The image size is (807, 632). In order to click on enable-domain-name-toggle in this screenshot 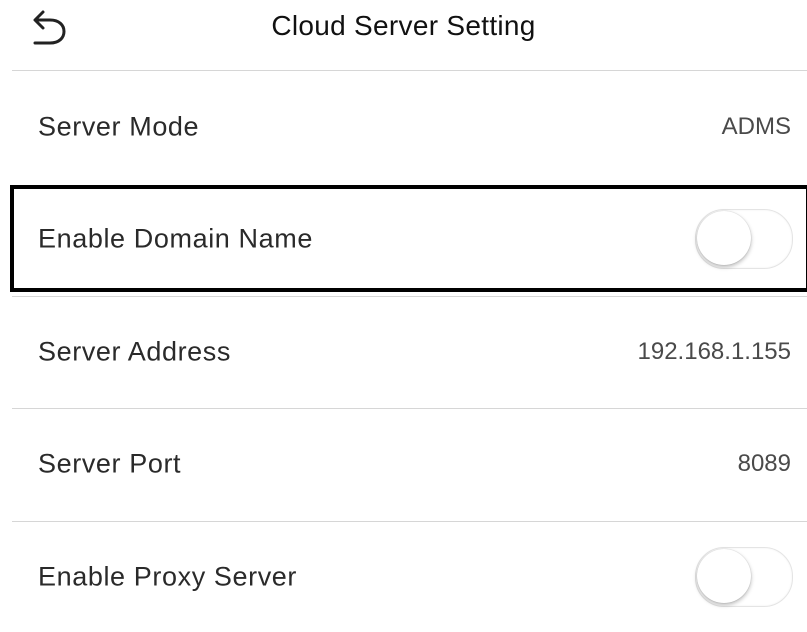, I will do `click(744, 239)`.